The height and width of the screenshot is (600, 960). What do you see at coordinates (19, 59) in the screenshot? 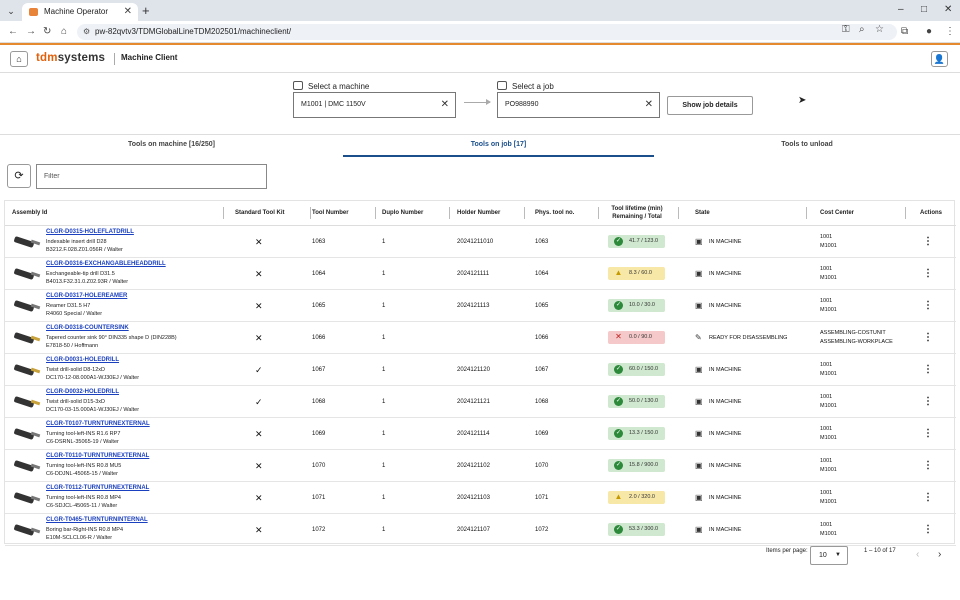
I see `home-button: ⌂` at bounding box center [19, 59].